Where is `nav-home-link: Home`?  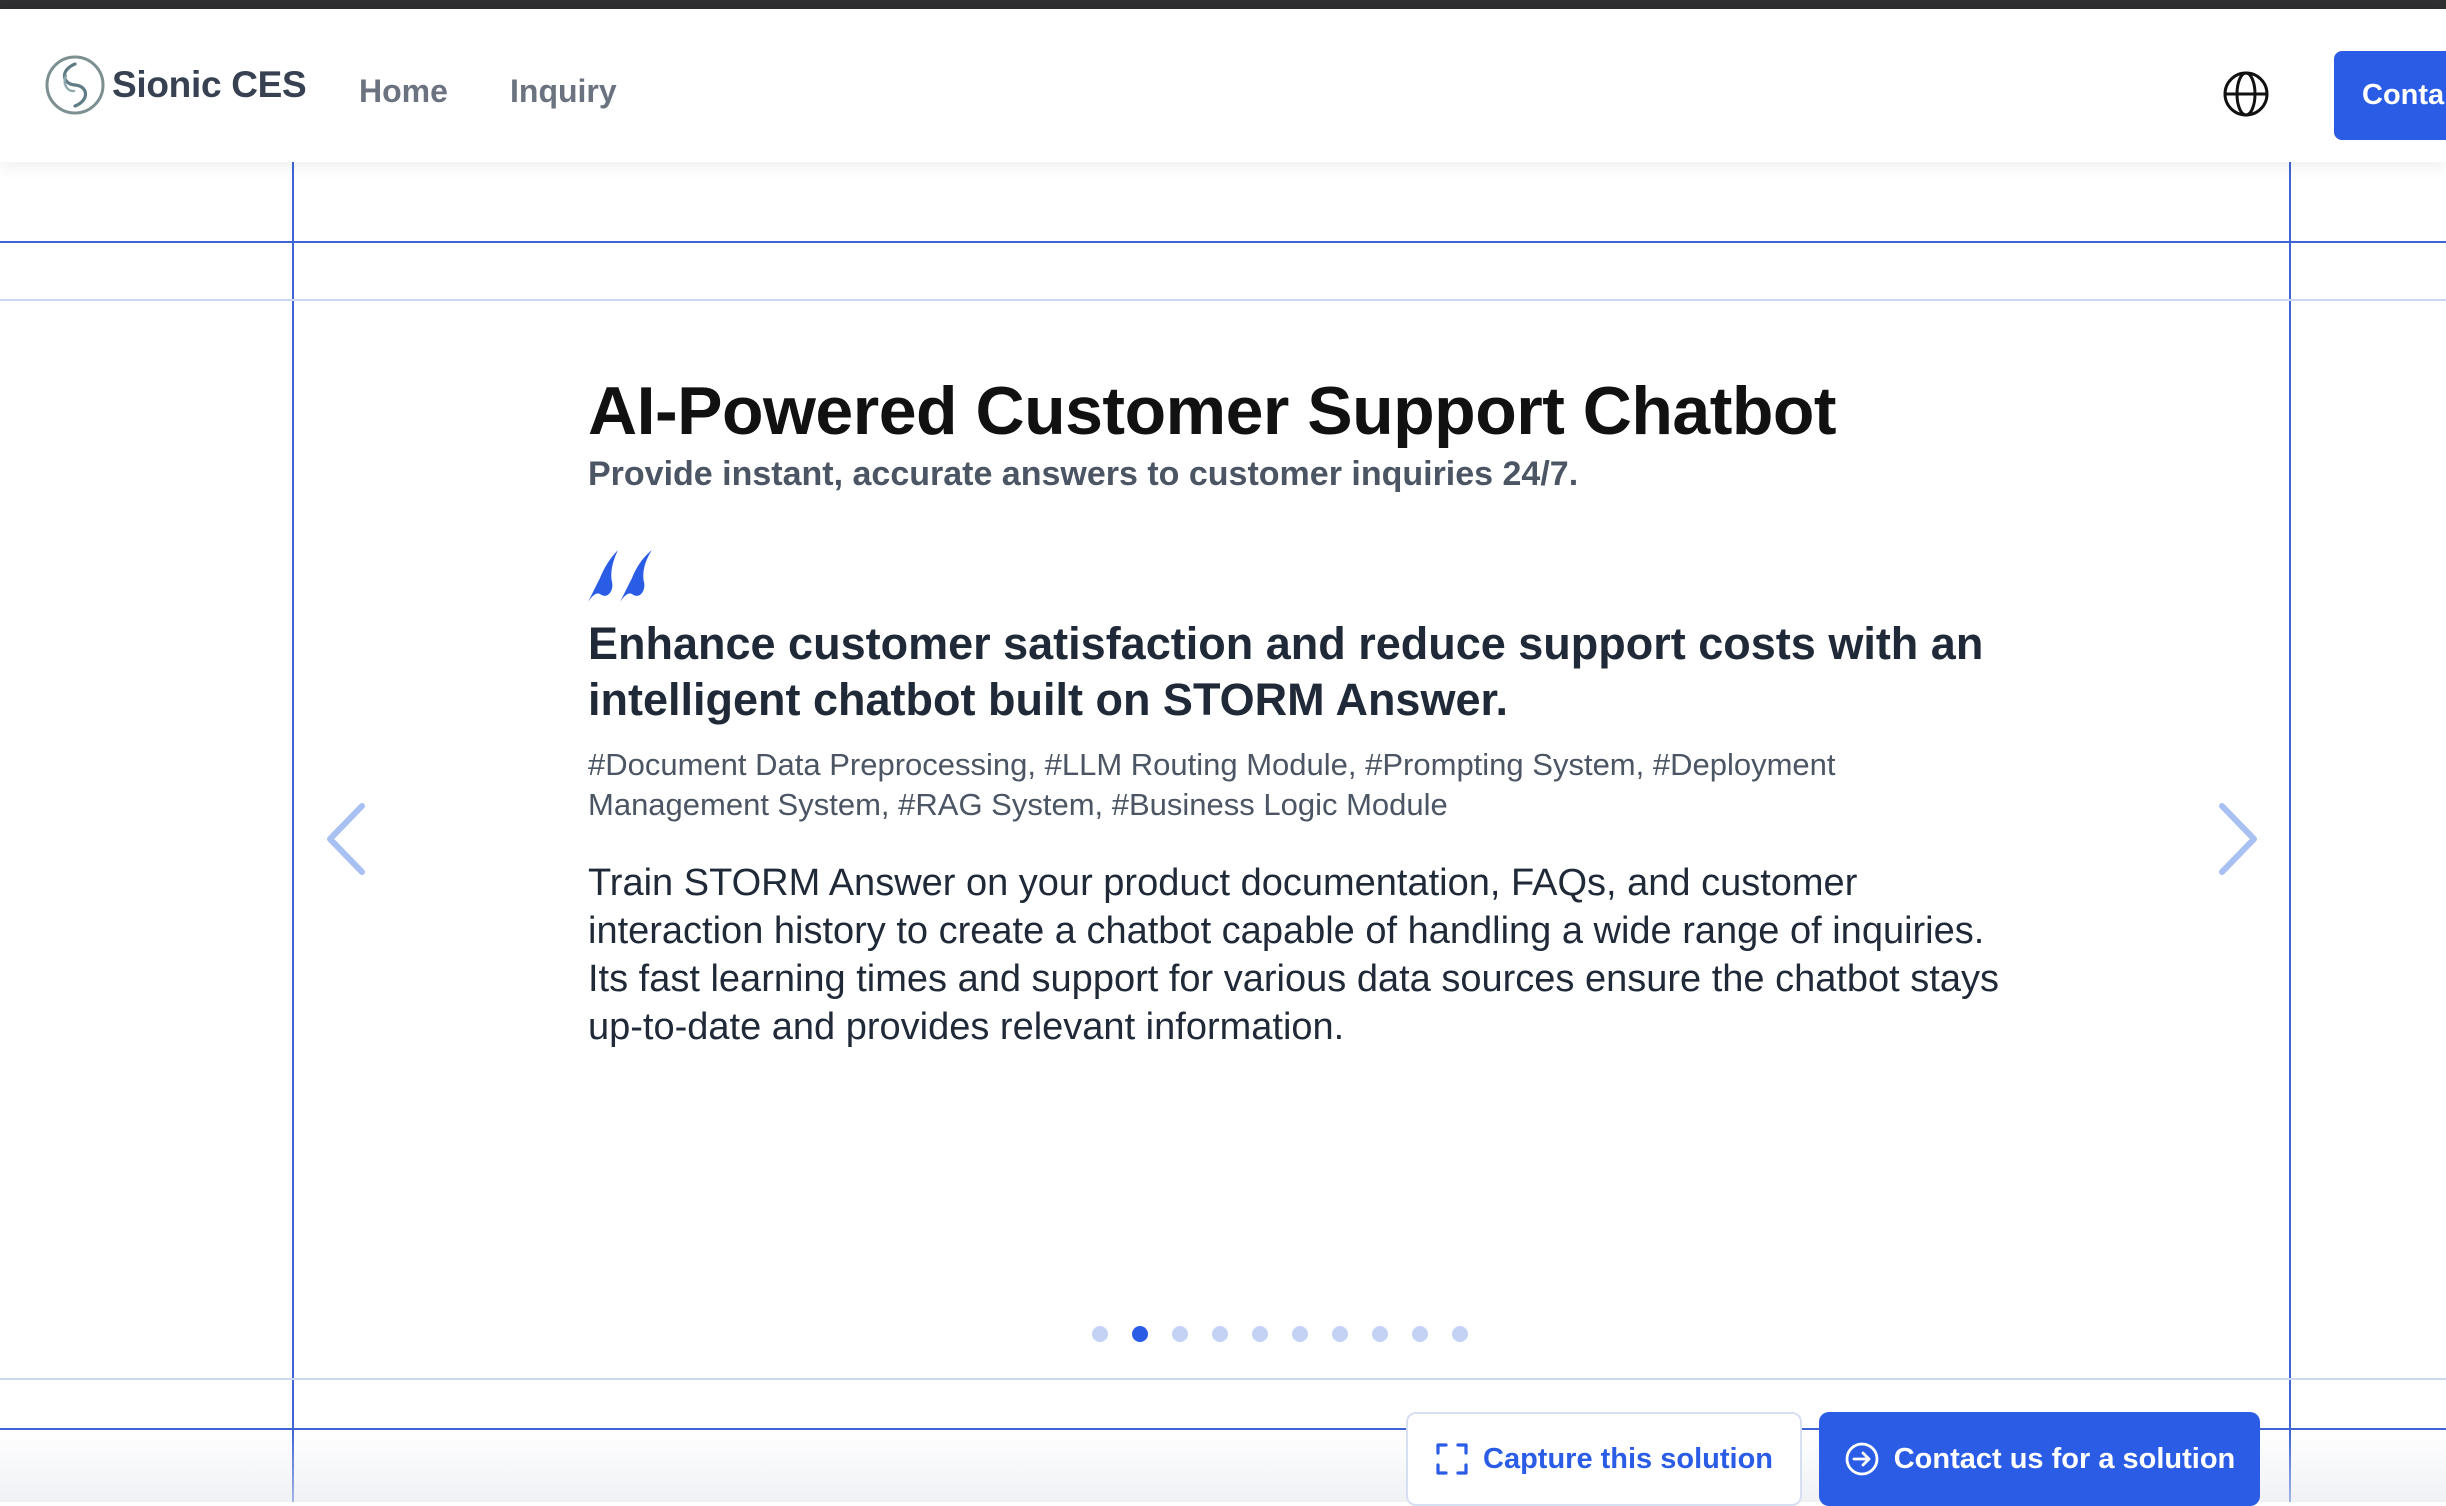 nav-home-link: Home is located at coordinates (403, 91).